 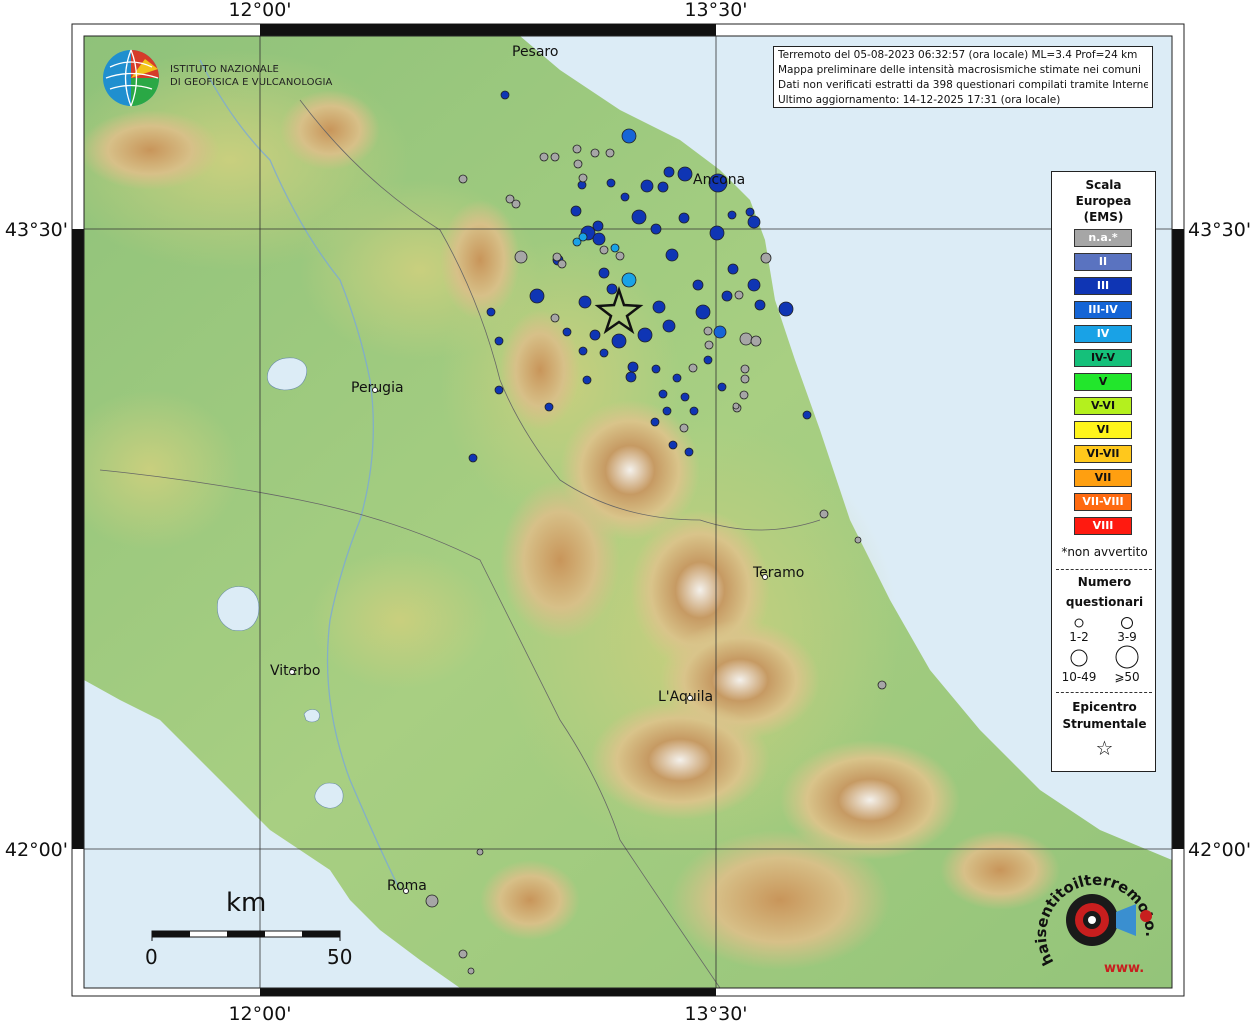 I want to click on haisentito-logo-icon: haisentitoilterremoto.it www., so click(x=1097, y=919).